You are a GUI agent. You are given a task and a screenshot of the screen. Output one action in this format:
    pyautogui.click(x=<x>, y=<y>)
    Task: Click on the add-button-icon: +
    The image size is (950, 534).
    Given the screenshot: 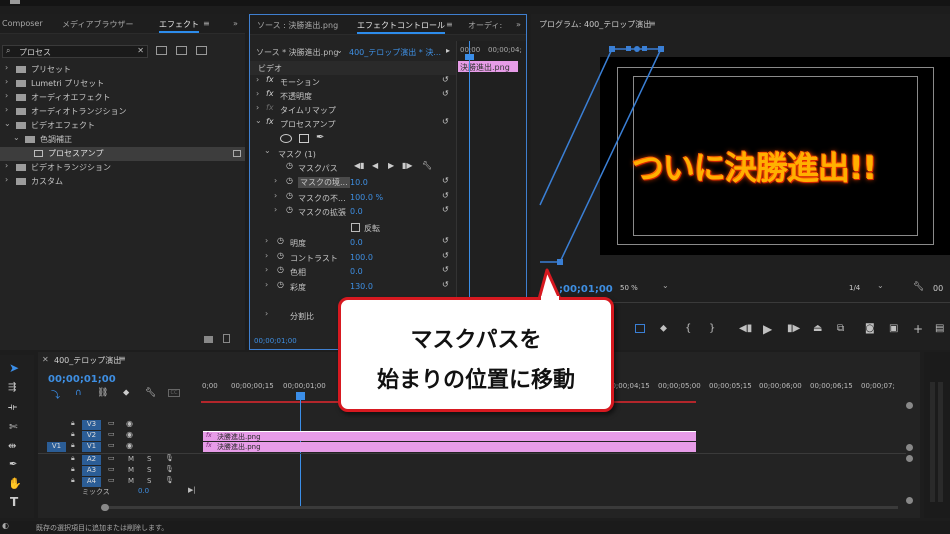 What is the action you would take?
    pyautogui.click(x=918, y=329)
    